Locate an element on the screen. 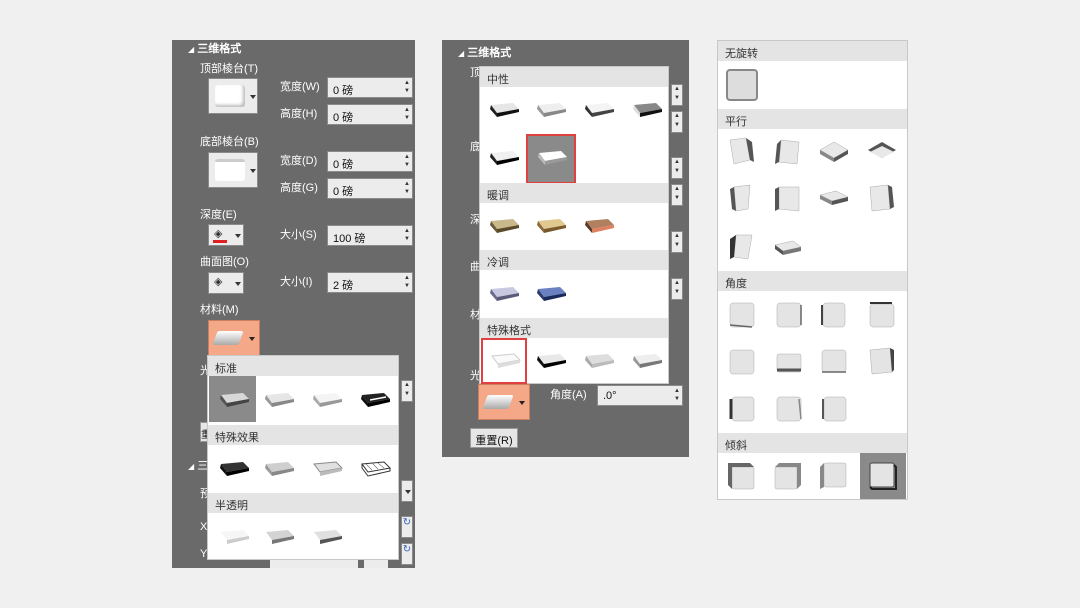  spinner-partial-4: ▲ ▼ is located at coordinates (677, 195).